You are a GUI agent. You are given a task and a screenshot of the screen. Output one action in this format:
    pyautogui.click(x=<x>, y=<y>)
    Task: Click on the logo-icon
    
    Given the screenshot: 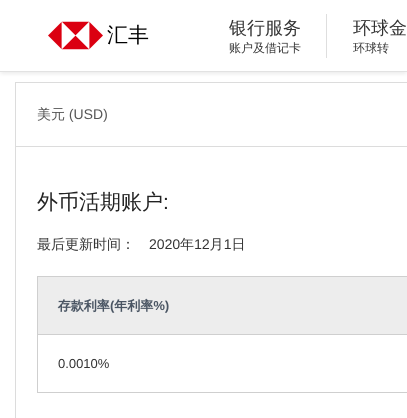 What is the action you would take?
    pyautogui.click(x=75, y=35)
    